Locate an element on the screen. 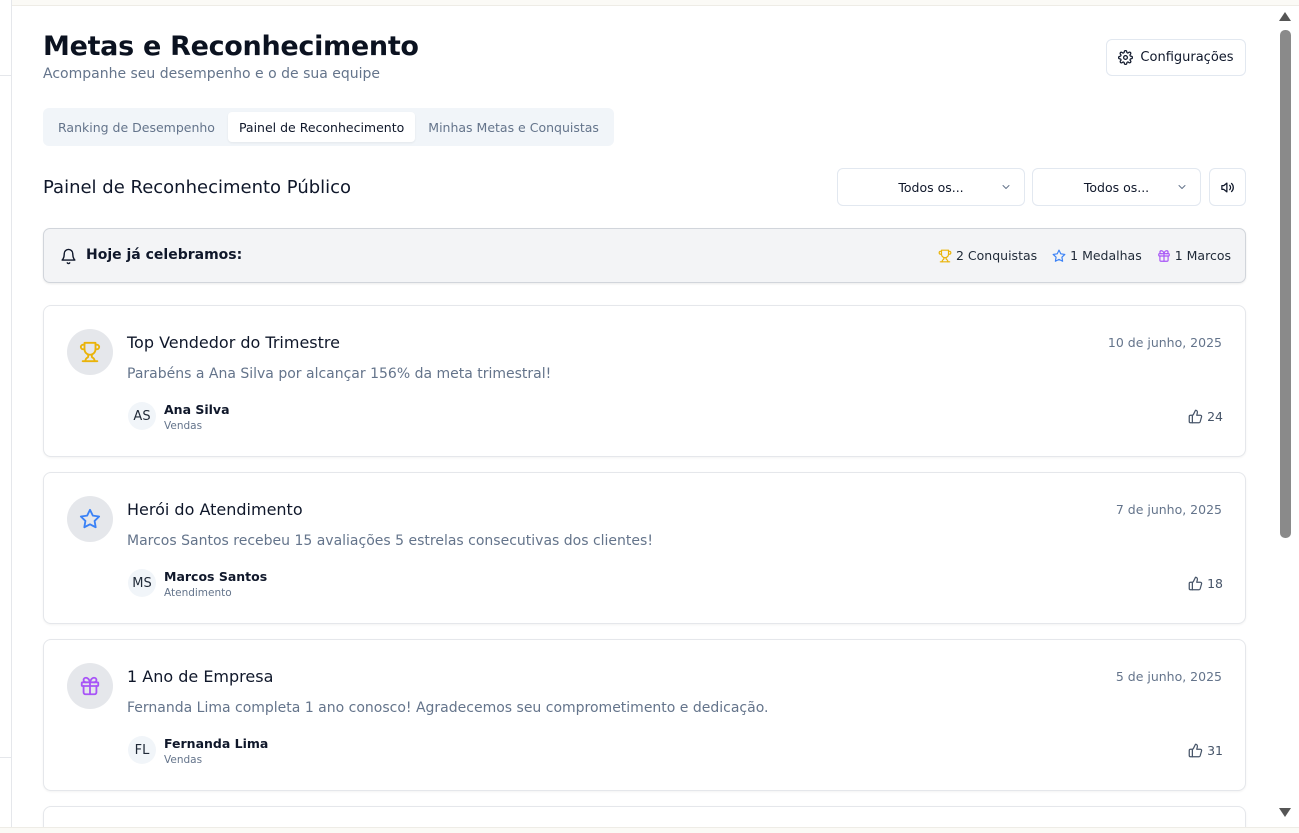  sound-toggle-button is located at coordinates (1227, 187).